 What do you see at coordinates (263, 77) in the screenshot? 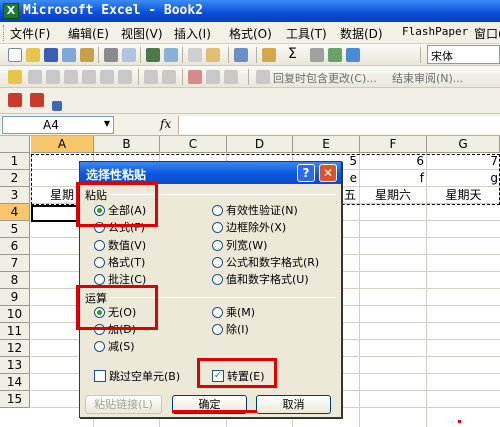
I see `reply-icon` at bounding box center [263, 77].